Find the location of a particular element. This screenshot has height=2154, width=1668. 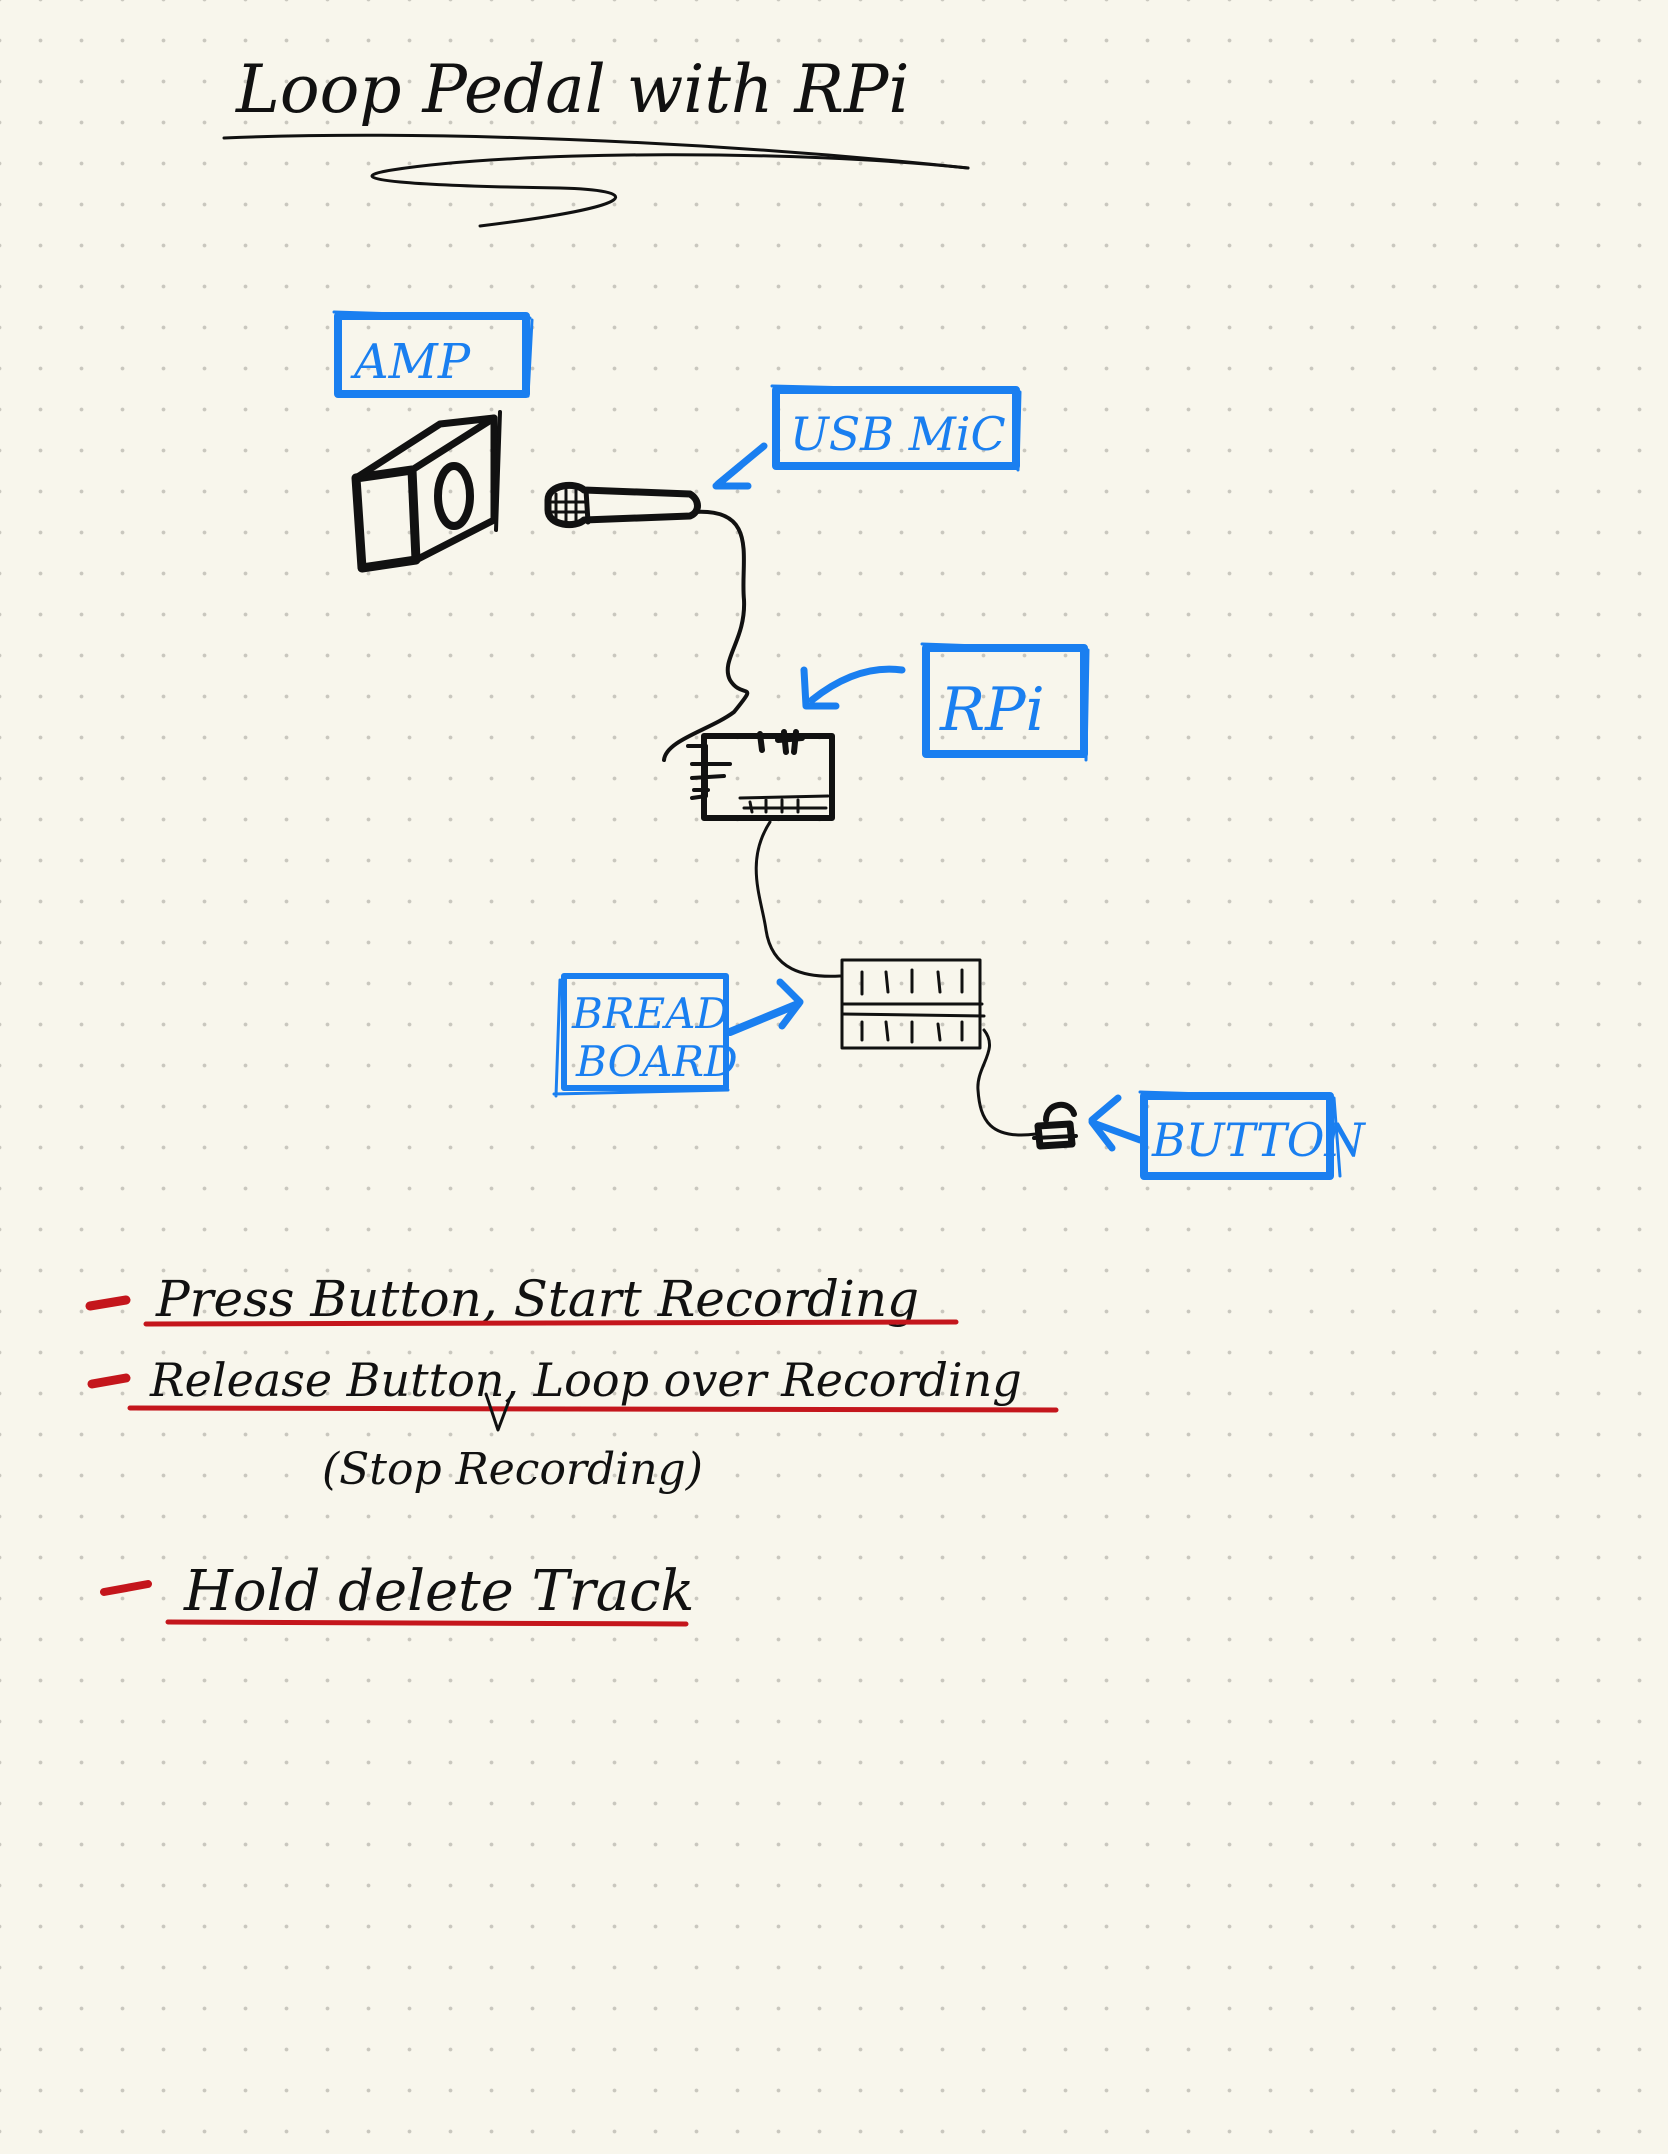

usb-mic-label-box: USB MiC is located at coordinates (896, 428).